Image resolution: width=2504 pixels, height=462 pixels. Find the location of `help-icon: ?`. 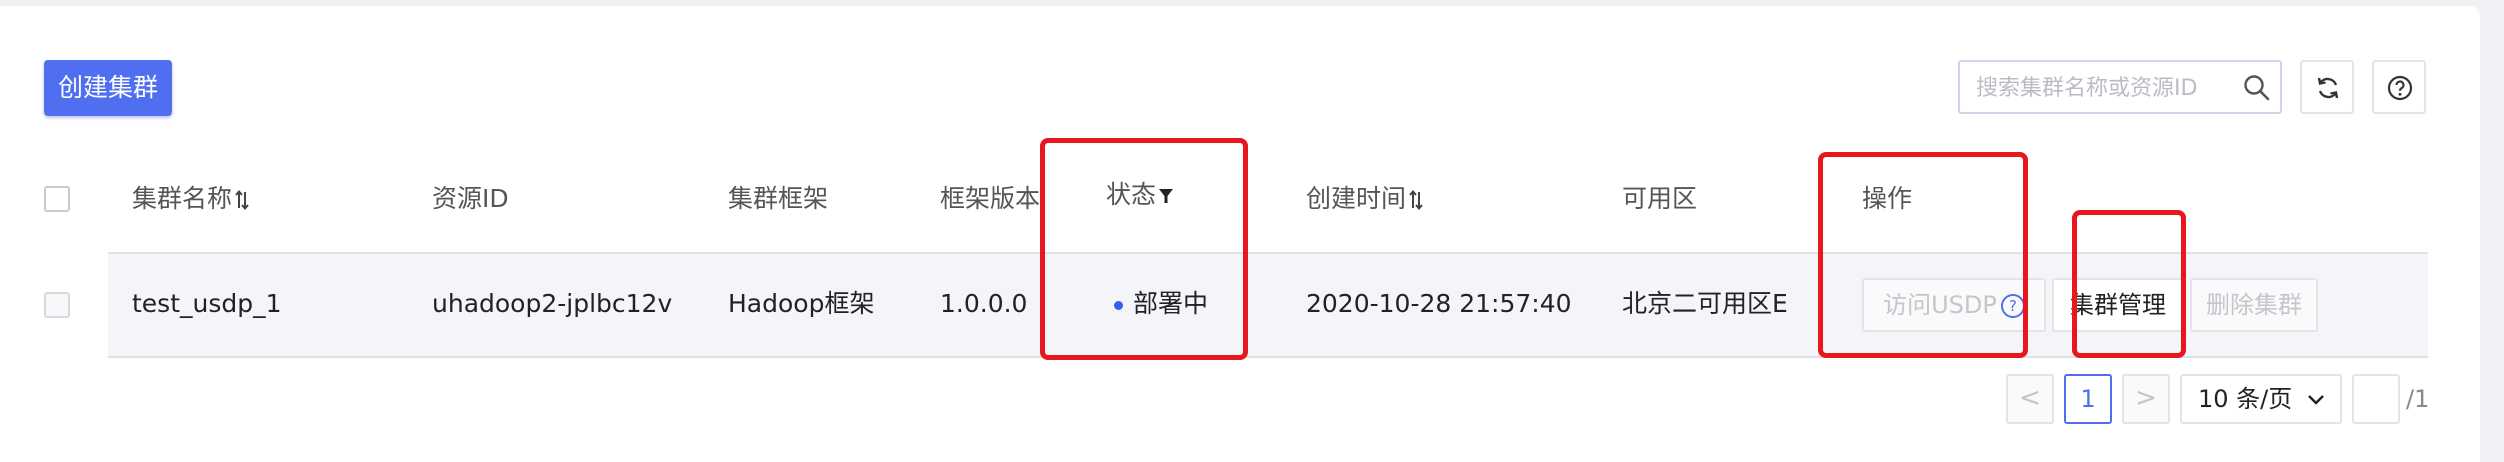

help-icon: ? is located at coordinates (2012, 306).